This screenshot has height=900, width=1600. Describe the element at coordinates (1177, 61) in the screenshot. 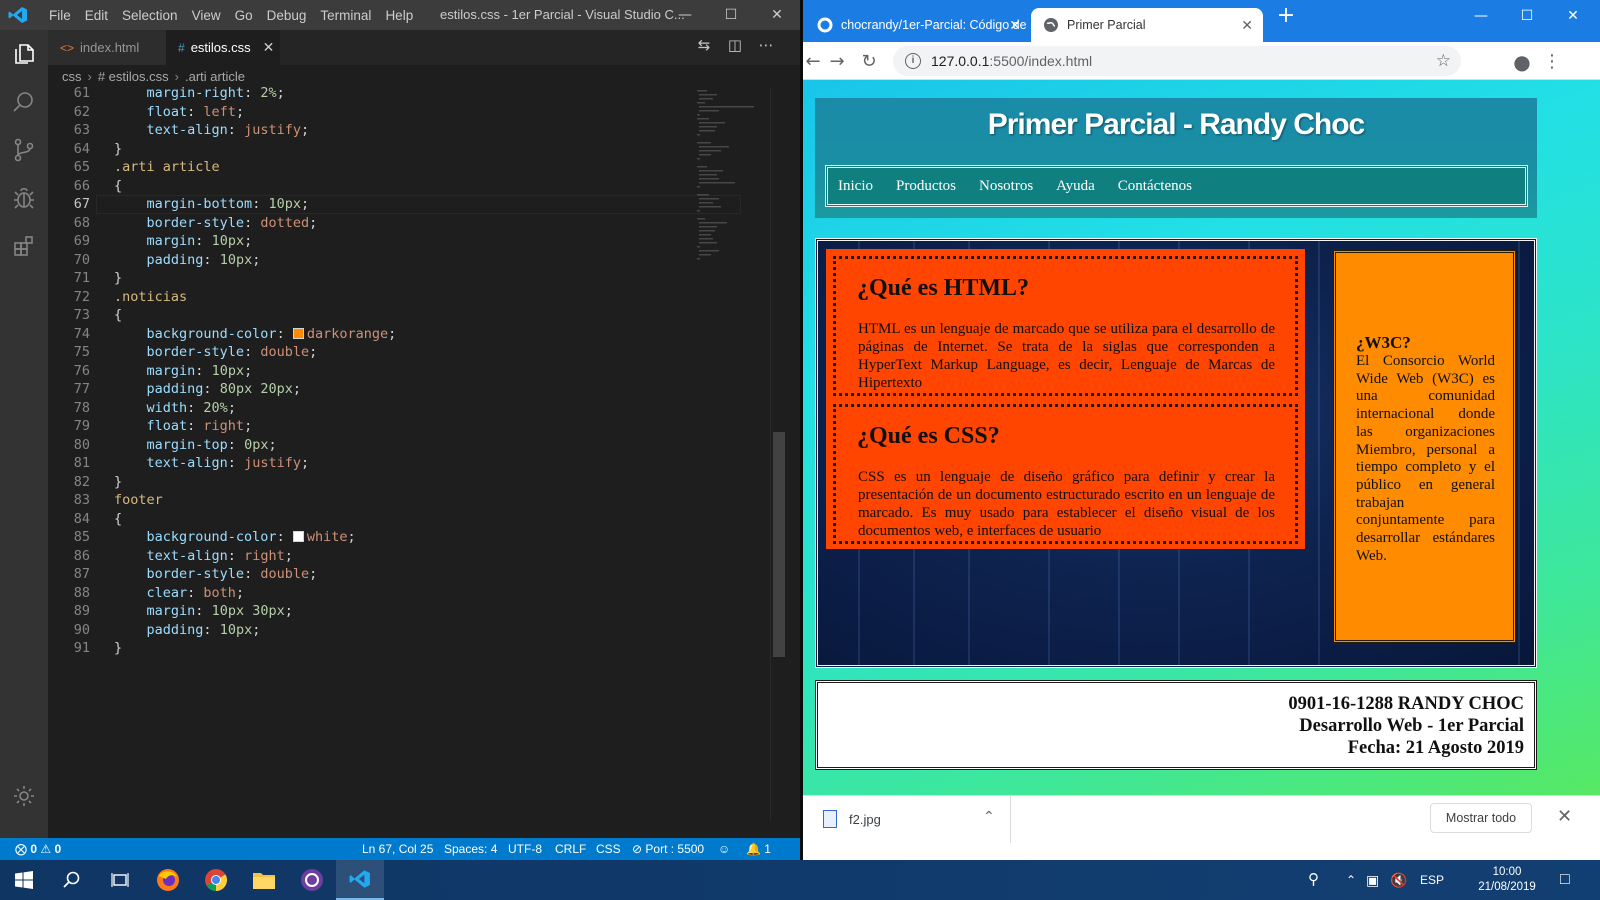

I see `address-bar: i 127.0.0.1:5500/index.html ☆` at that location.